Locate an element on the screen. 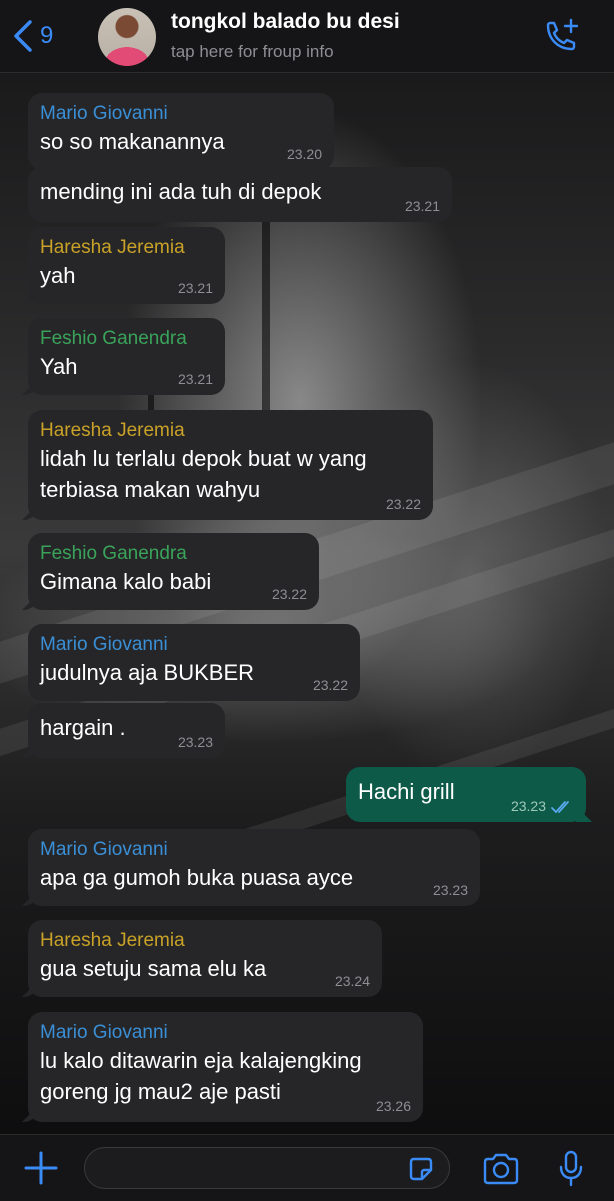 The image size is (614, 1201). message-timestamp: 23.20 is located at coordinates (304, 154).